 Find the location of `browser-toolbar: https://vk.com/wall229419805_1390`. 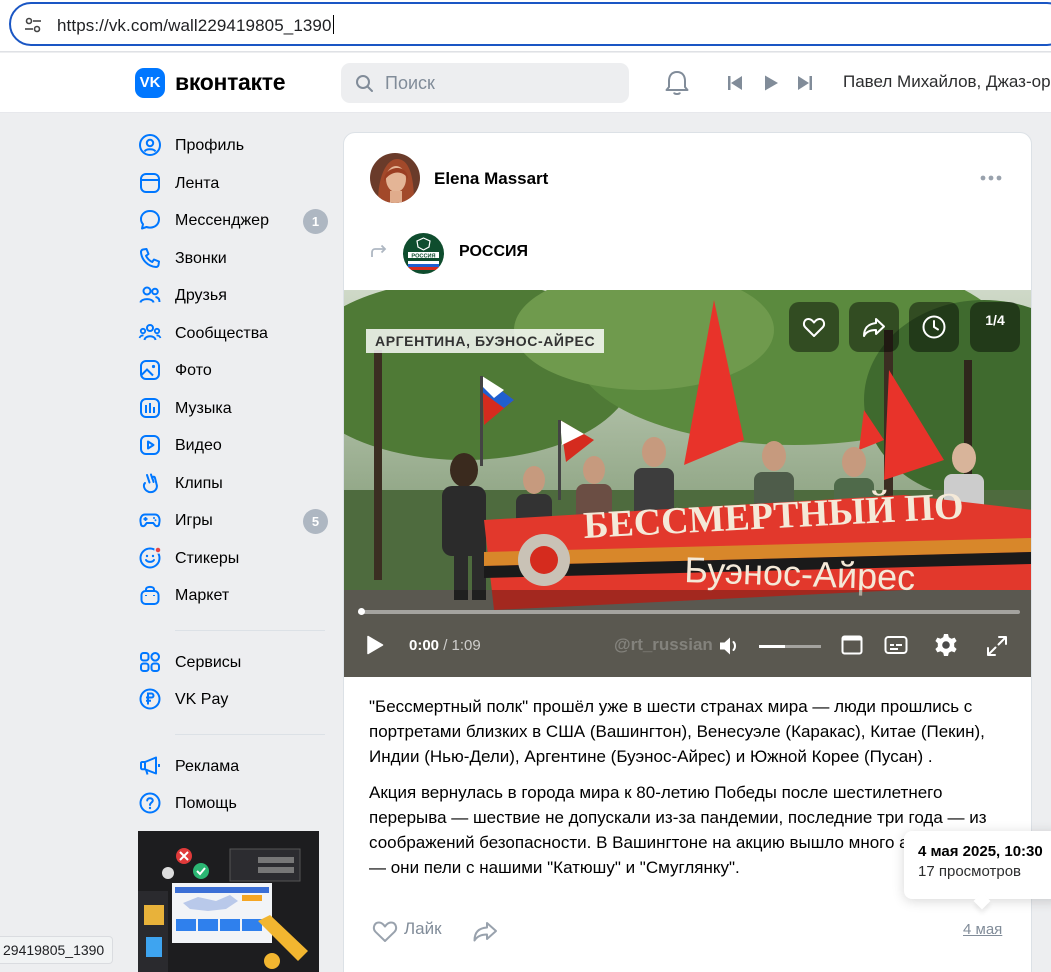

browser-toolbar: https://vk.com/wall229419805_1390 is located at coordinates (525, 26).